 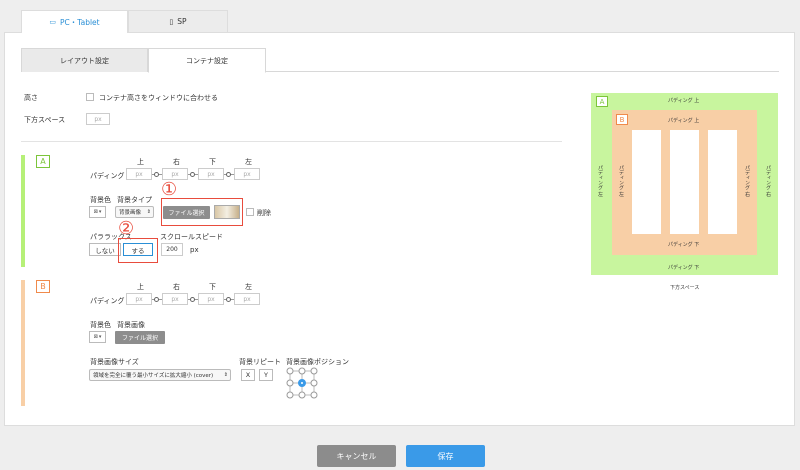 What do you see at coordinates (31, 98) in the screenshot?
I see `height-label: 高さ` at bounding box center [31, 98].